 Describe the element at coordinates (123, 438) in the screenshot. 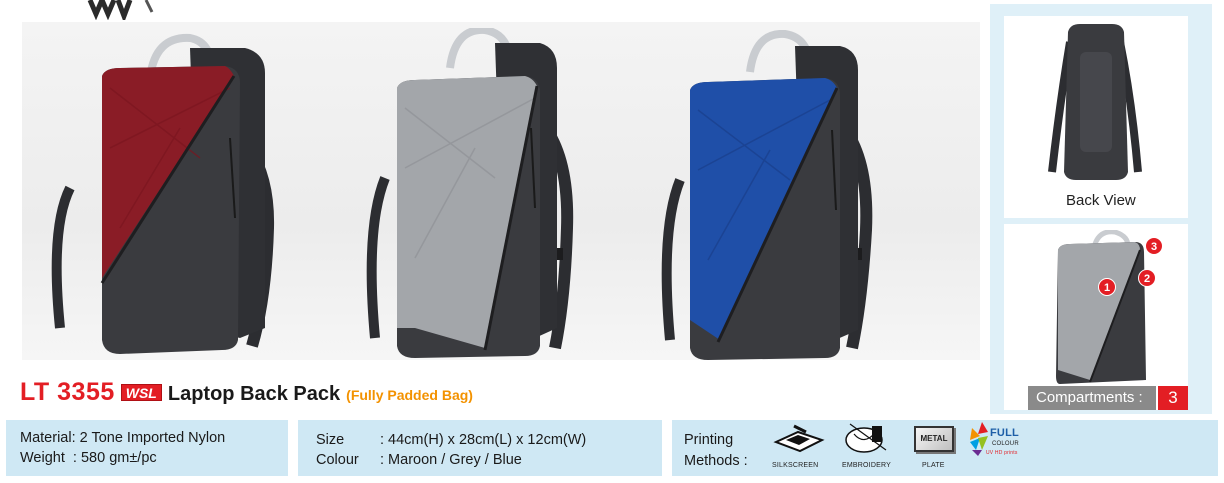

I see `material-text: Material: 2 Tone Imported Nylon` at that location.